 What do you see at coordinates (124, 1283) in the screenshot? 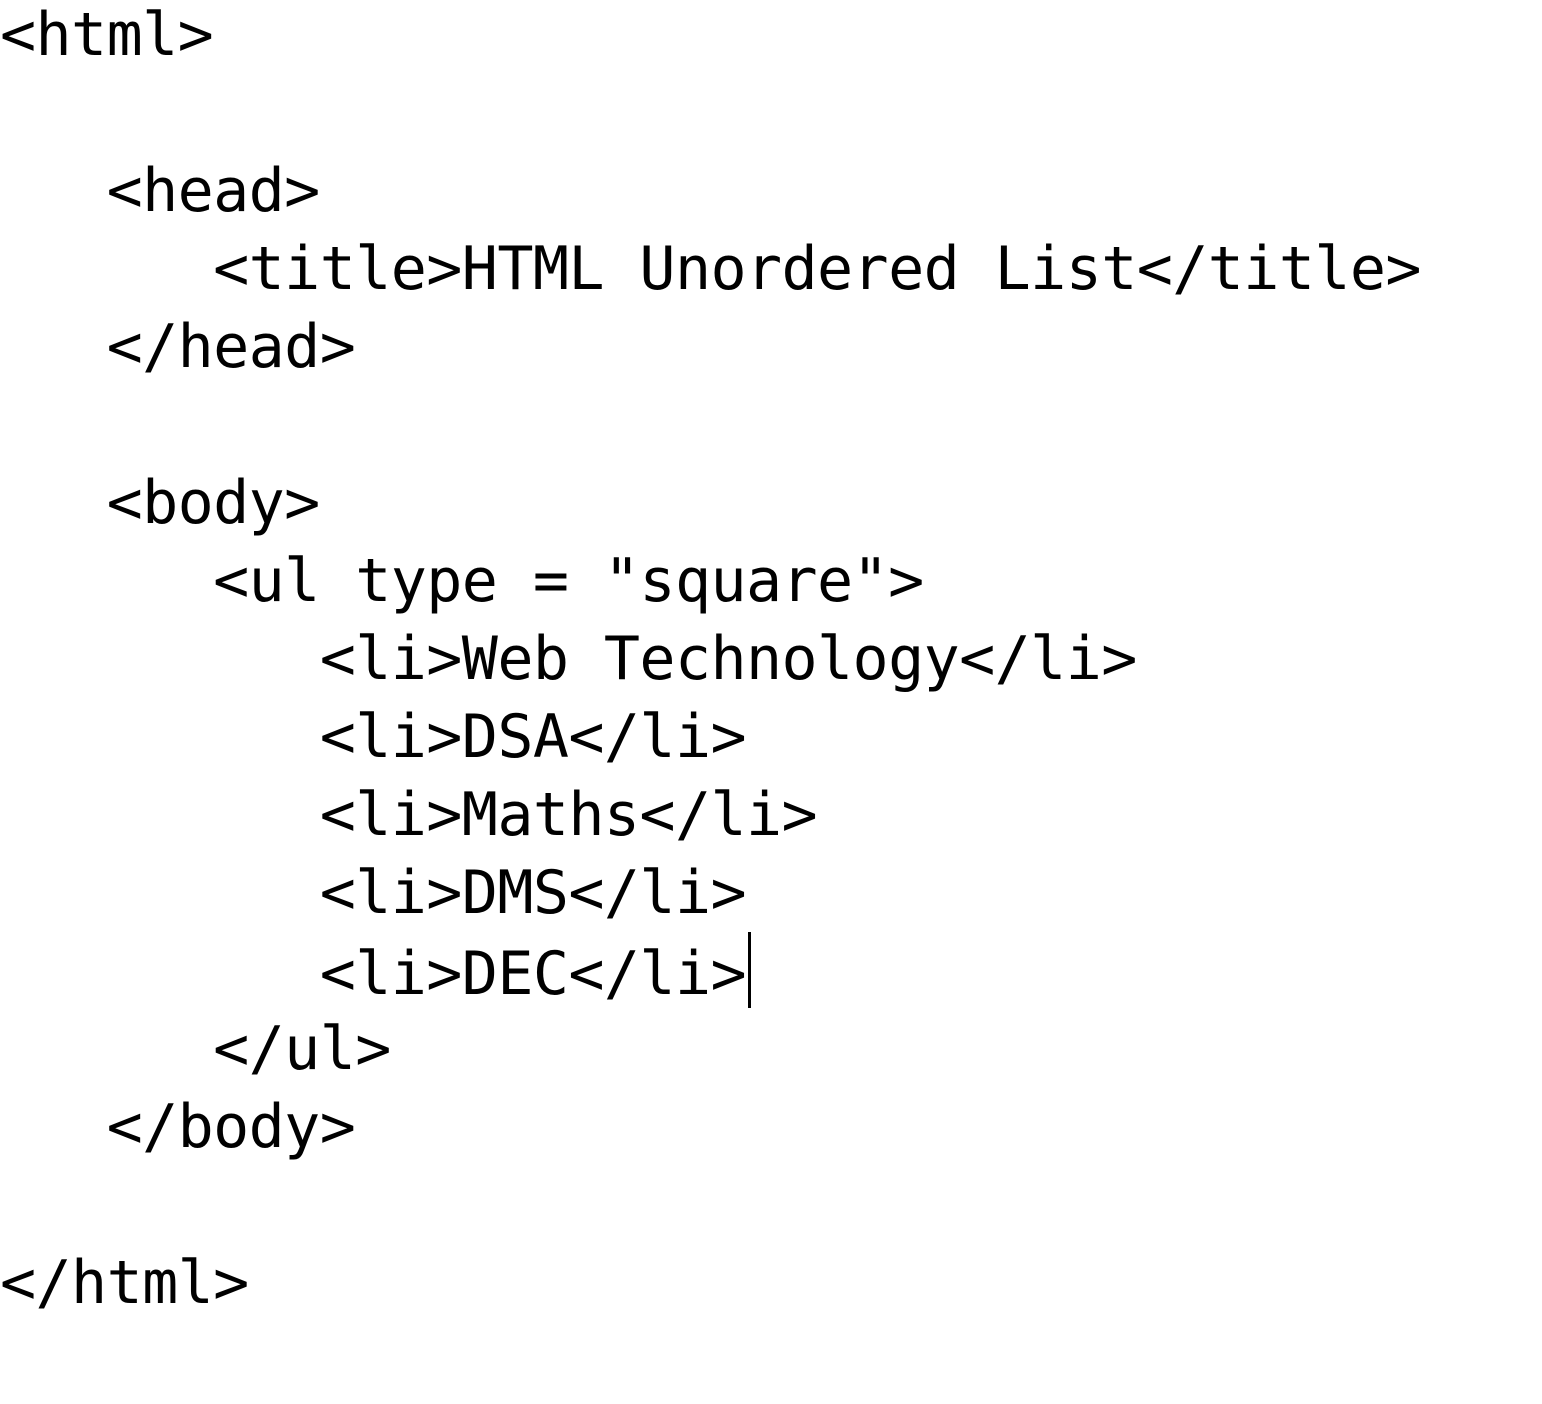
I see `code-line: </html>` at bounding box center [124, 1283].